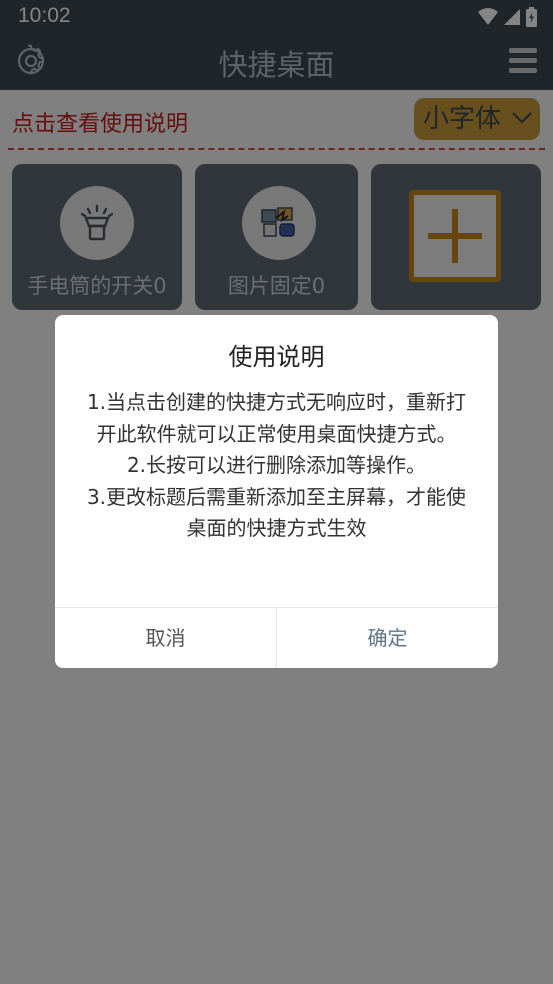  Describe the element at coordinates (276, 357) in the screenshot. I see `dialog-title: 使用说明` at that location.